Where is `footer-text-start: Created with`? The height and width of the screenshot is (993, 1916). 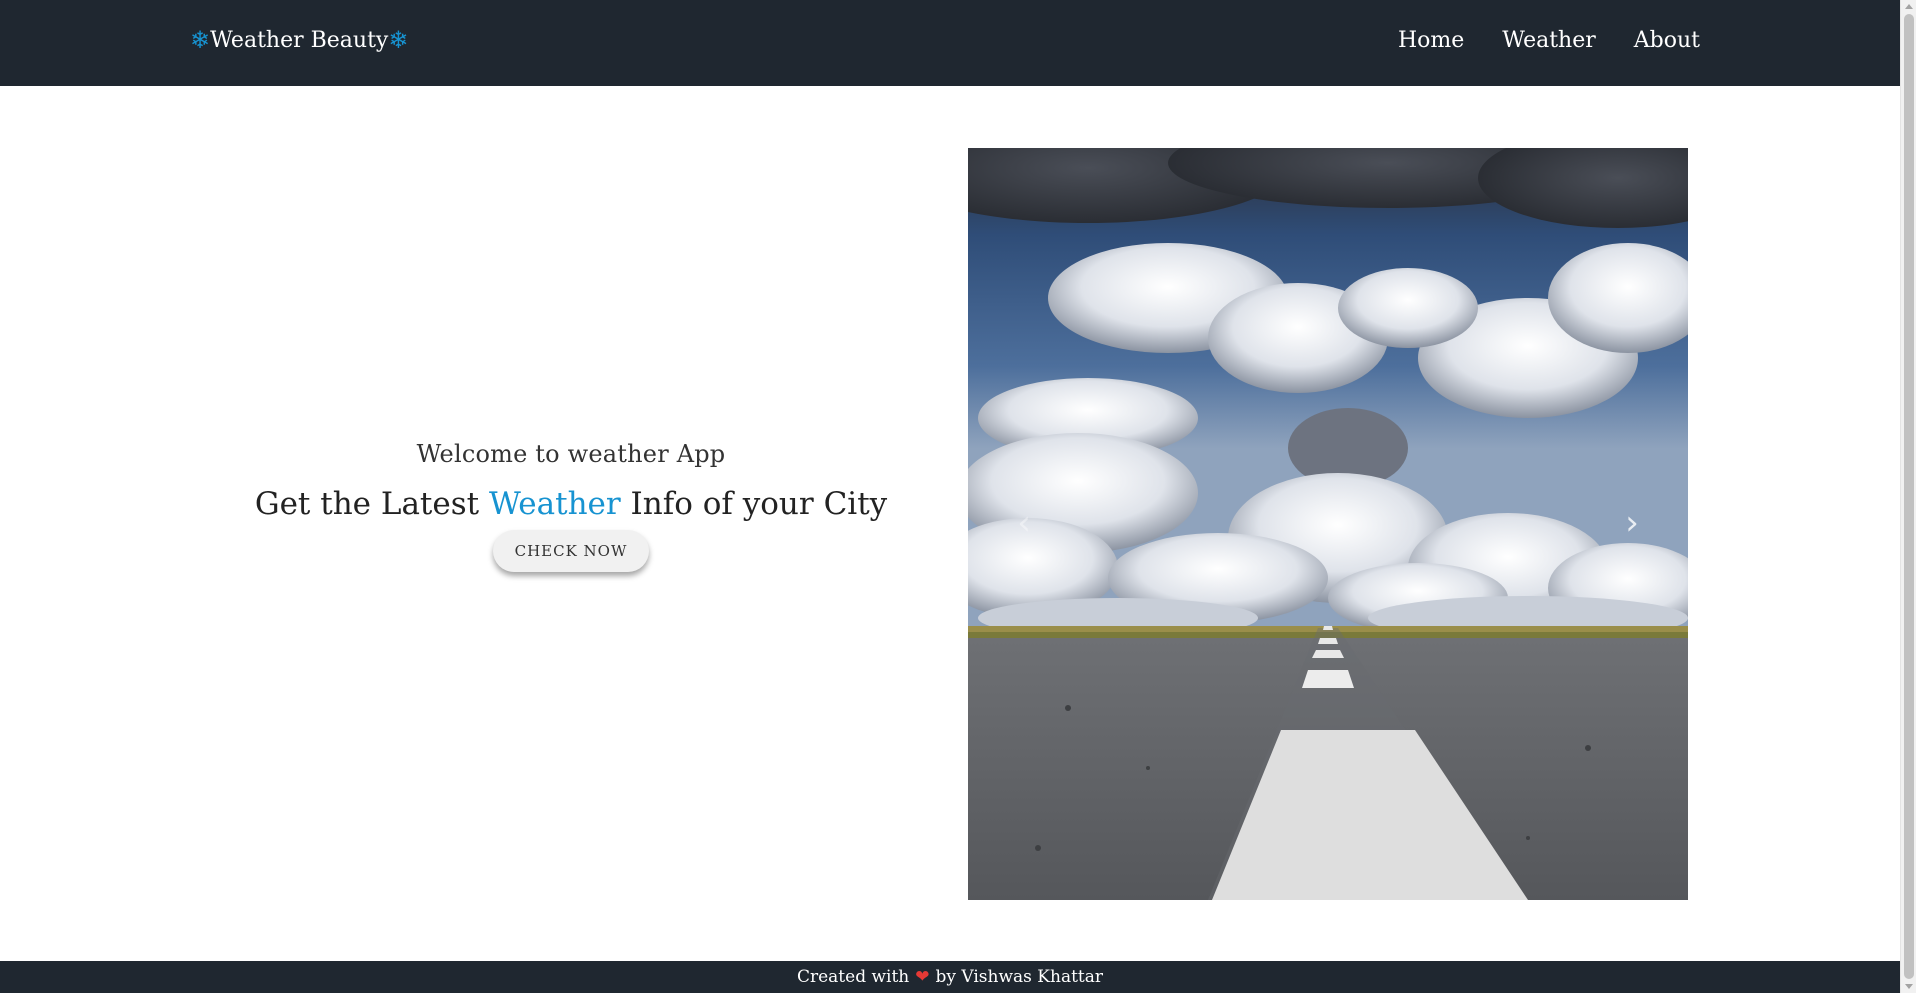 footer-text-start: Created with is located at coordinates (853, 977).